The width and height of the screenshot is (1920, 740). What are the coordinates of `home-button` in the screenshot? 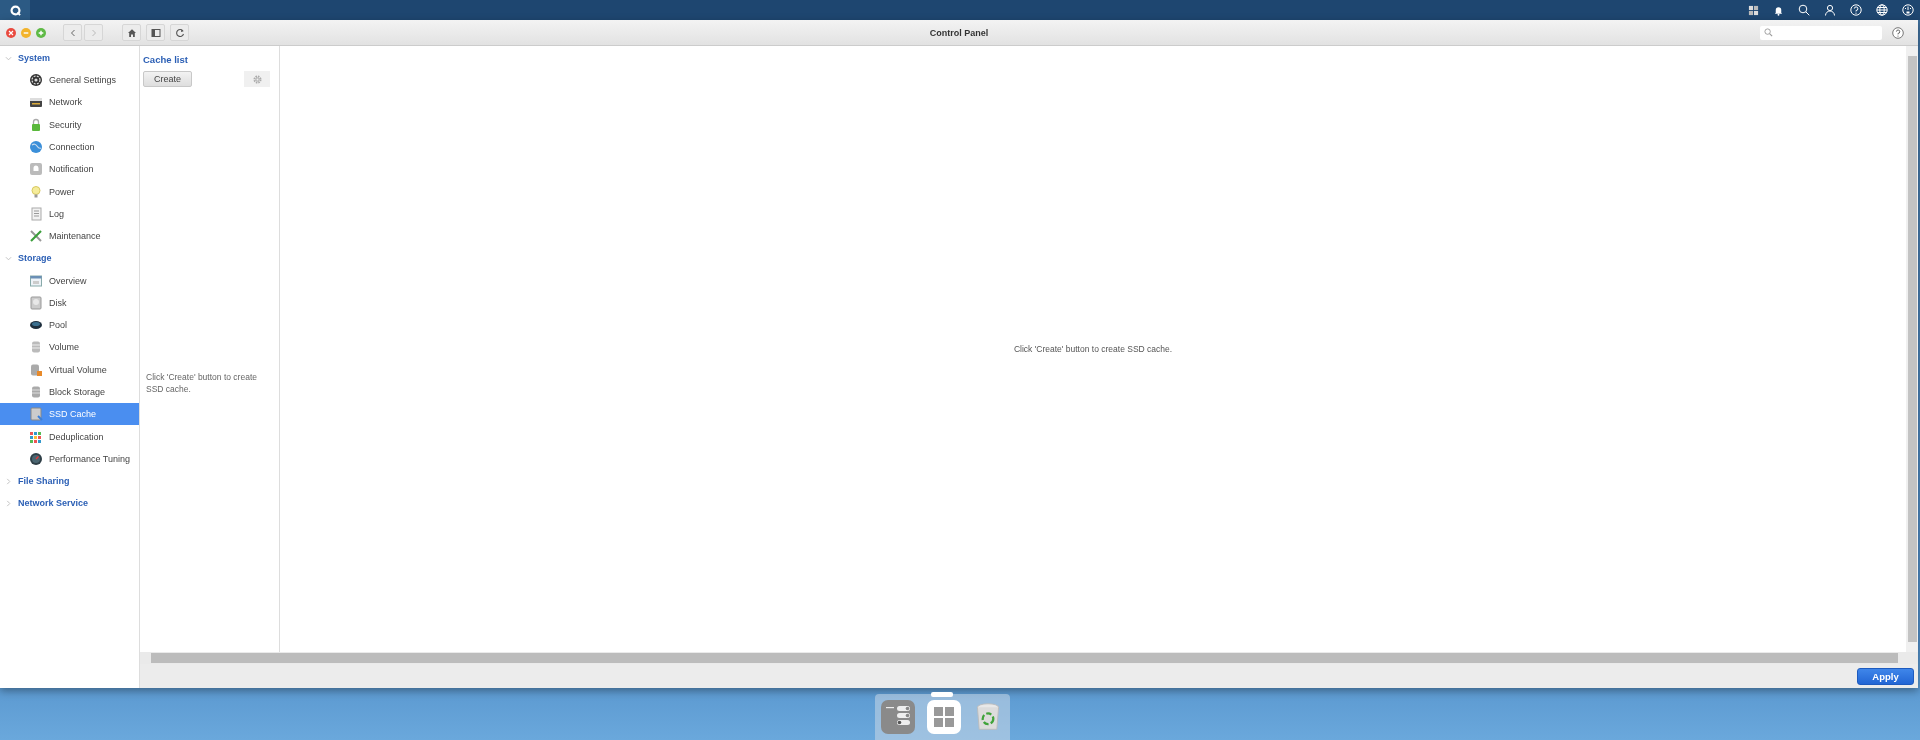 It's located at (131, 32).